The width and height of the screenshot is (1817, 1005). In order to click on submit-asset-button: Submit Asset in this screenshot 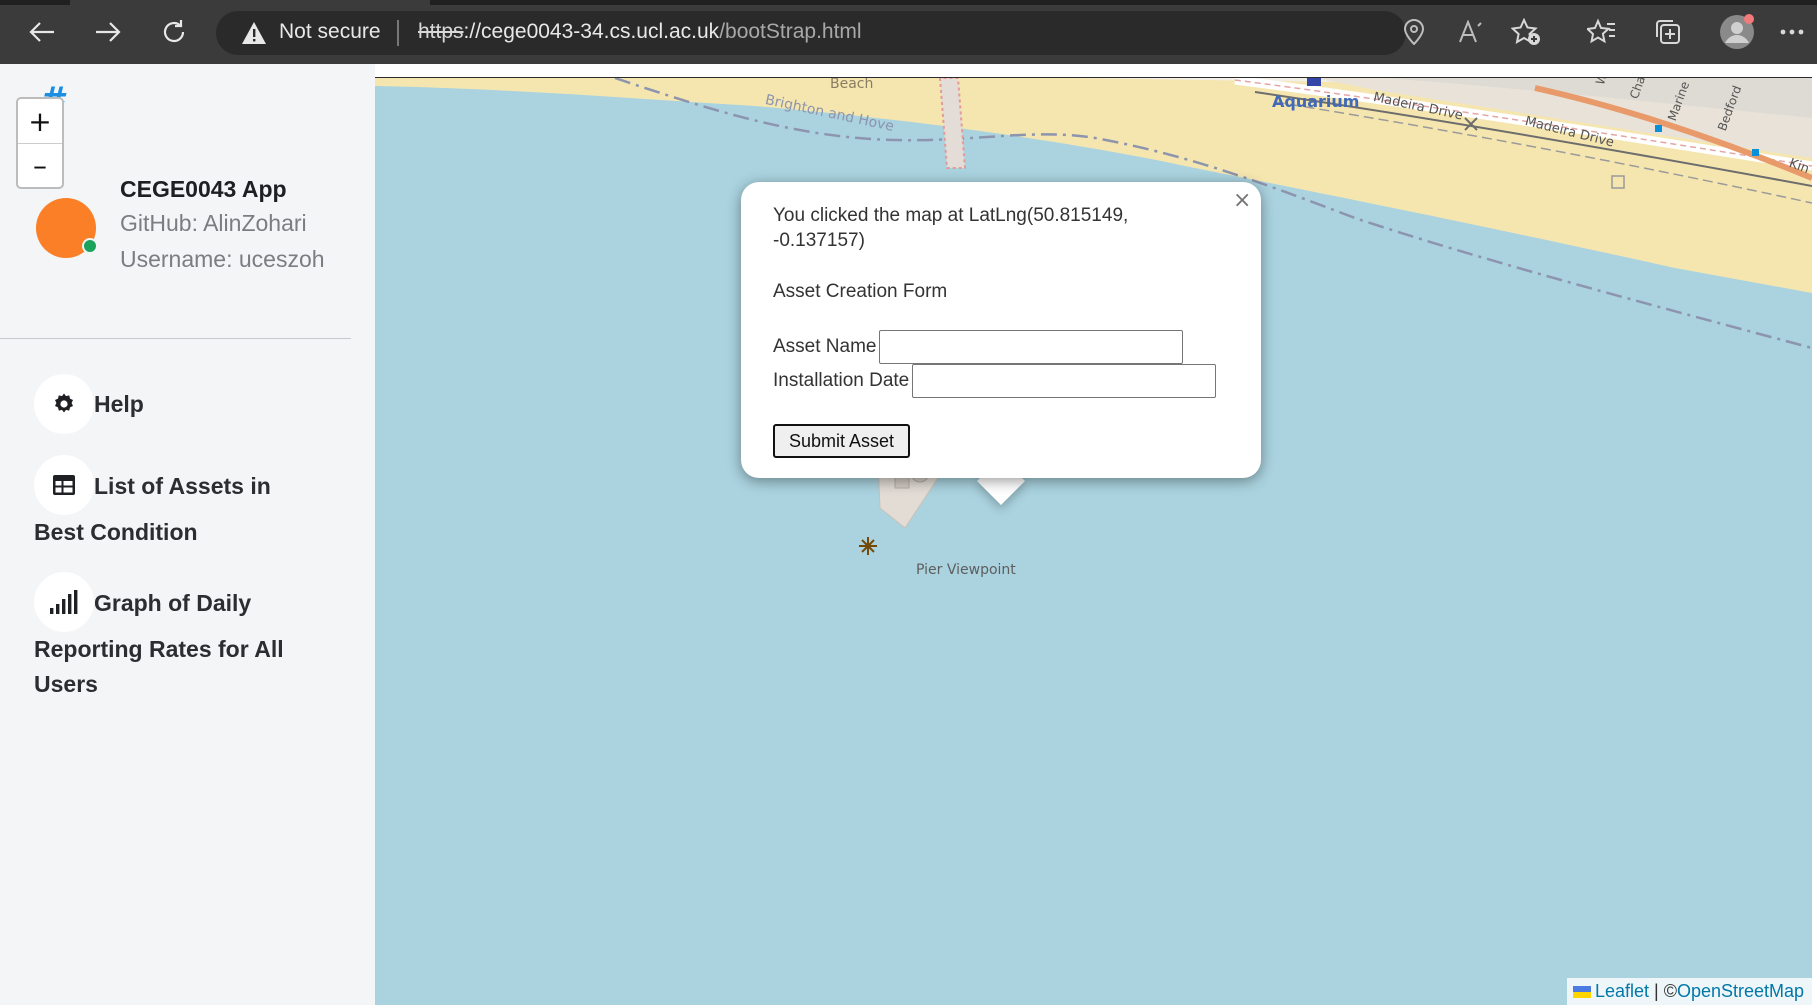, I will do `click(841, 441)`.